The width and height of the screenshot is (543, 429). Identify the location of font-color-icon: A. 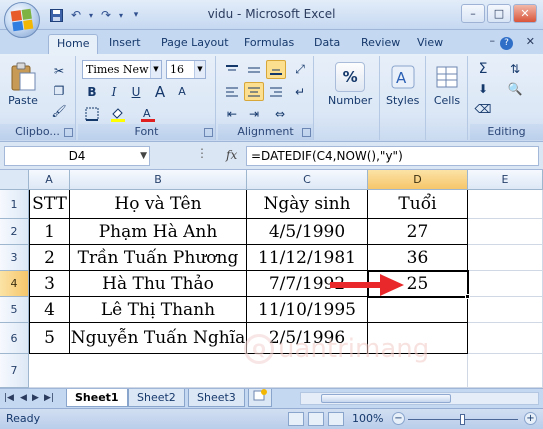
(148, 113).